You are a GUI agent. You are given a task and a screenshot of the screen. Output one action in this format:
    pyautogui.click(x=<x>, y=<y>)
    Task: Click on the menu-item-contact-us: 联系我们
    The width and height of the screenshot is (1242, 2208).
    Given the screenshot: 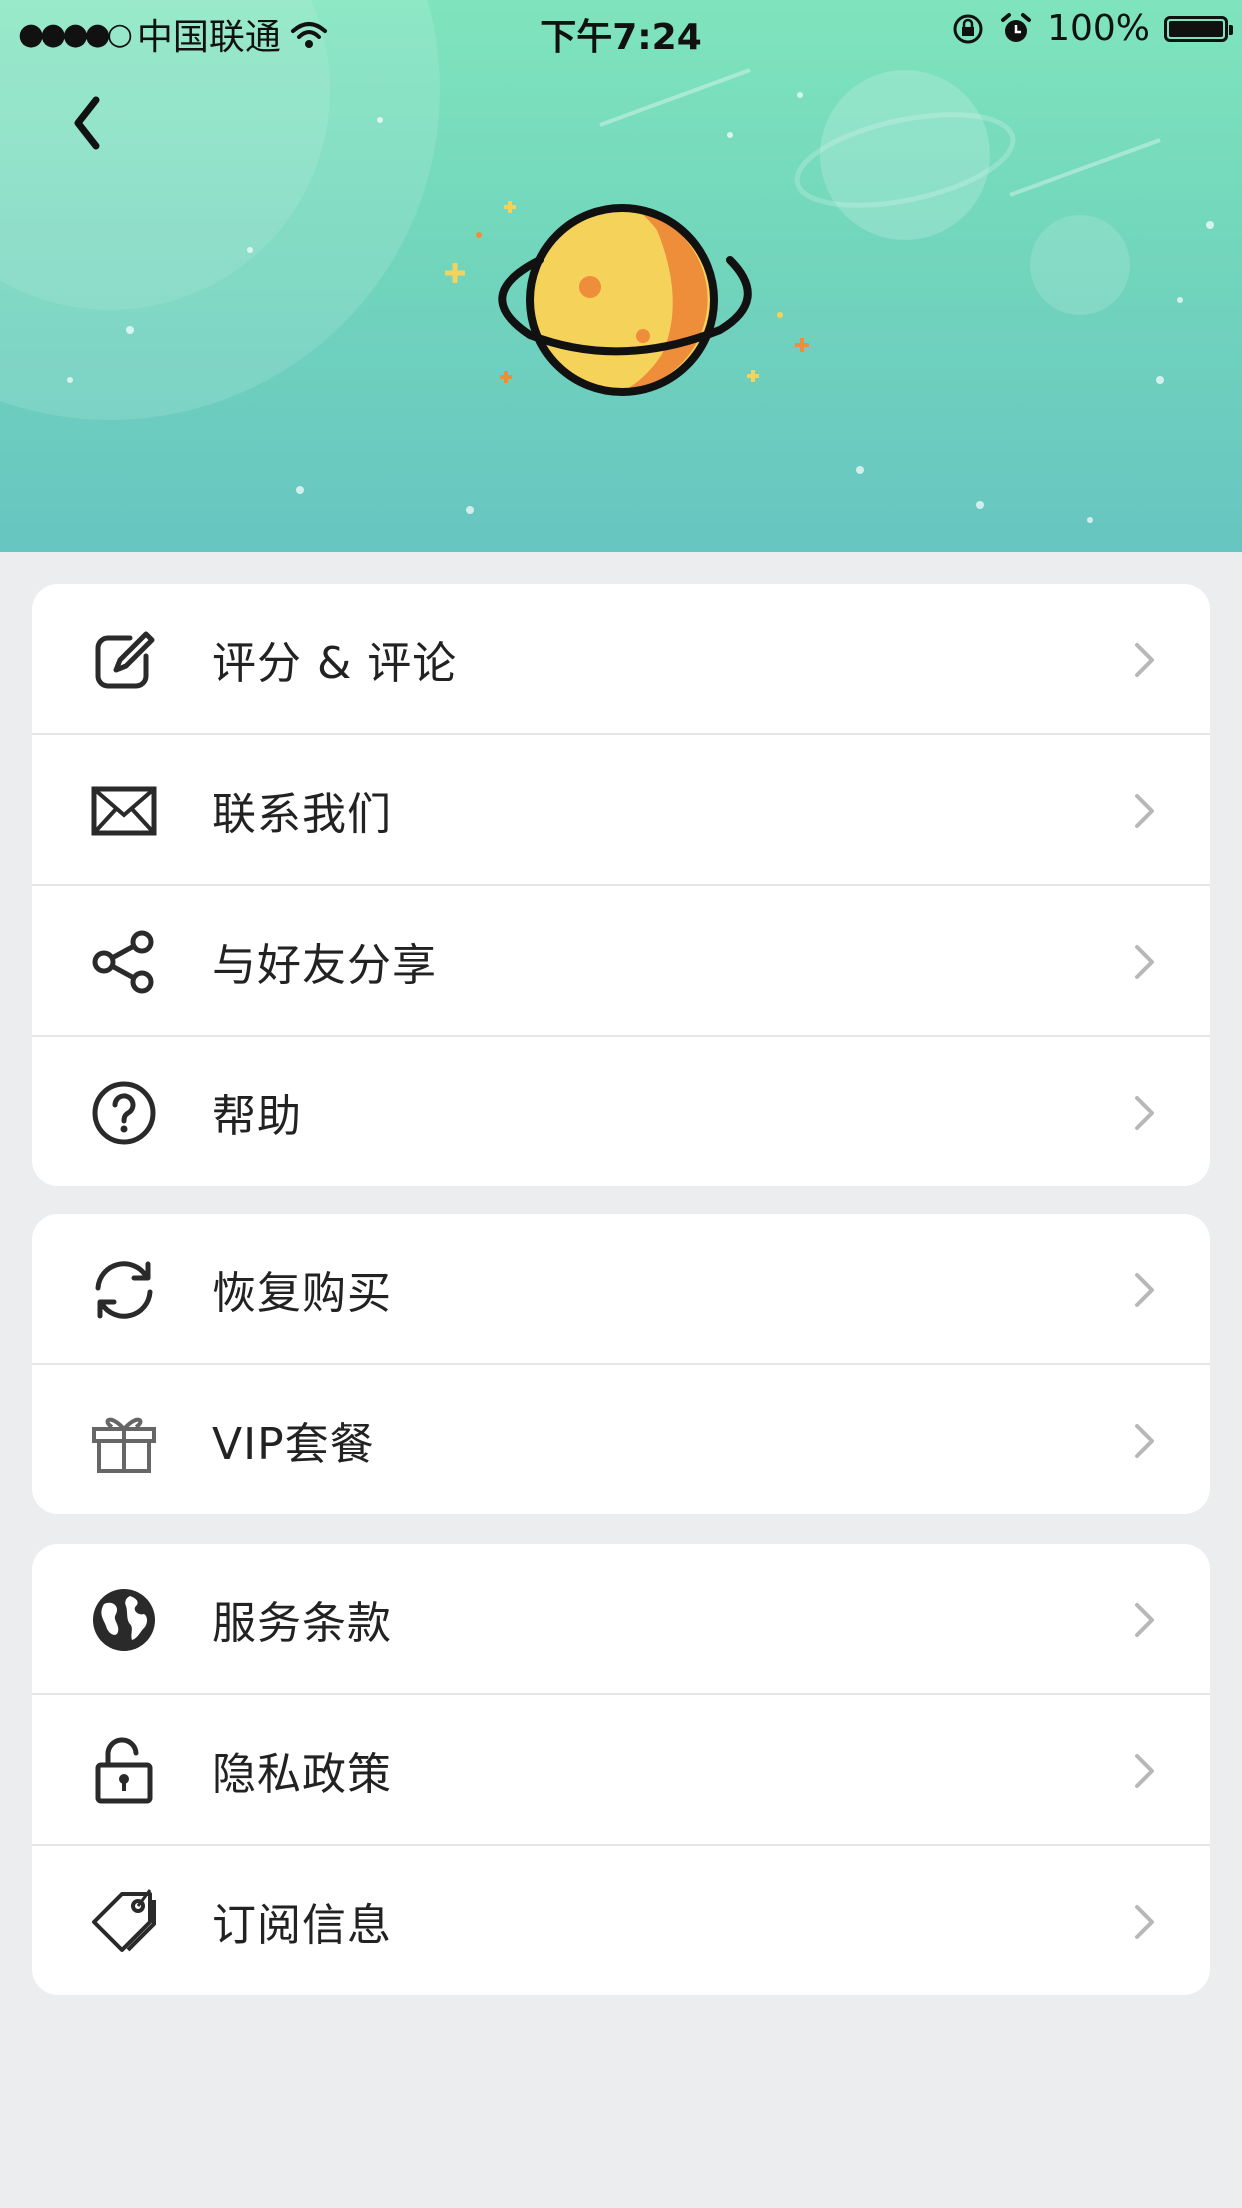 What is the action you would take?
    pyautogui.click(x=621, y=808)
    